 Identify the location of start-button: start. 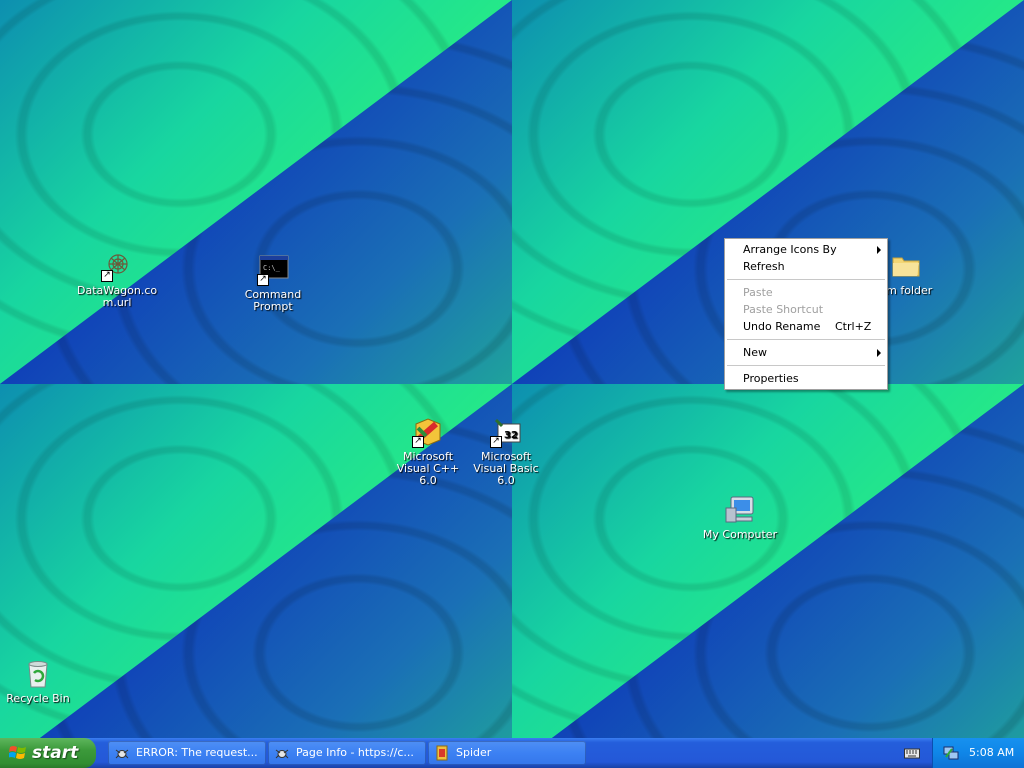
(48, 753).